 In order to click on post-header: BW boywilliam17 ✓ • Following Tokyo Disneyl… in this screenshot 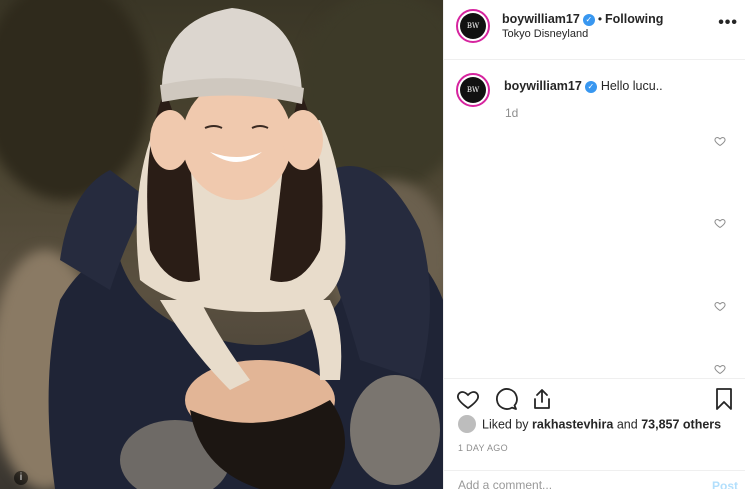, I will do `click(594, 30)`.